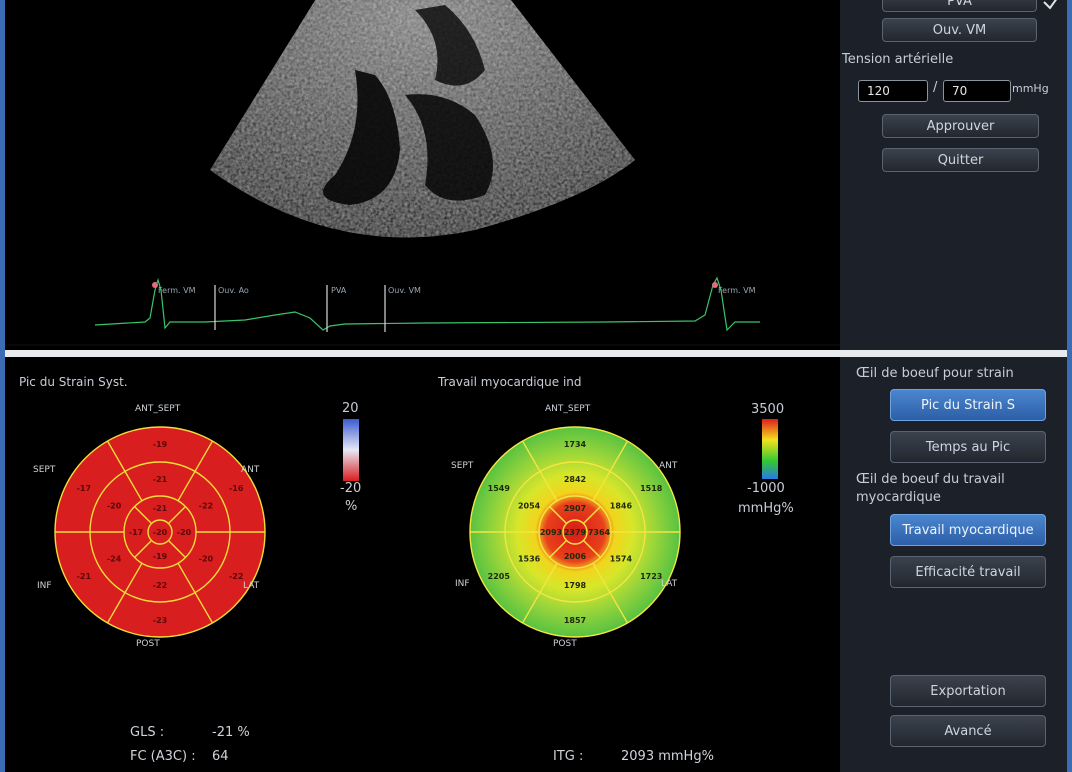  I want to click on work-apex-segment: 2379, so click(575, 532).